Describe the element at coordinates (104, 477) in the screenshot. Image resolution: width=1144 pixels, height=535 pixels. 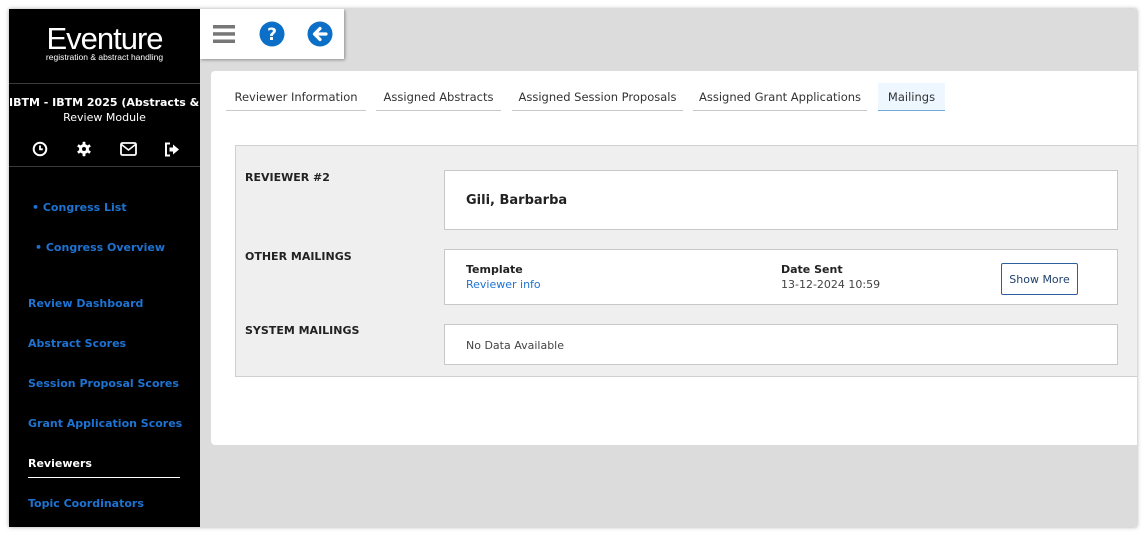
I see `active-indicator` at that location.